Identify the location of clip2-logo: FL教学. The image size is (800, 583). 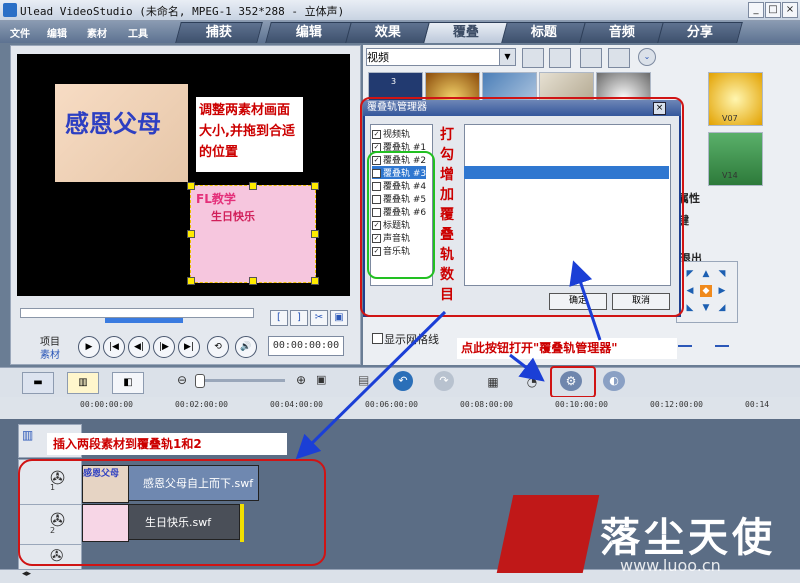
(216, 199).